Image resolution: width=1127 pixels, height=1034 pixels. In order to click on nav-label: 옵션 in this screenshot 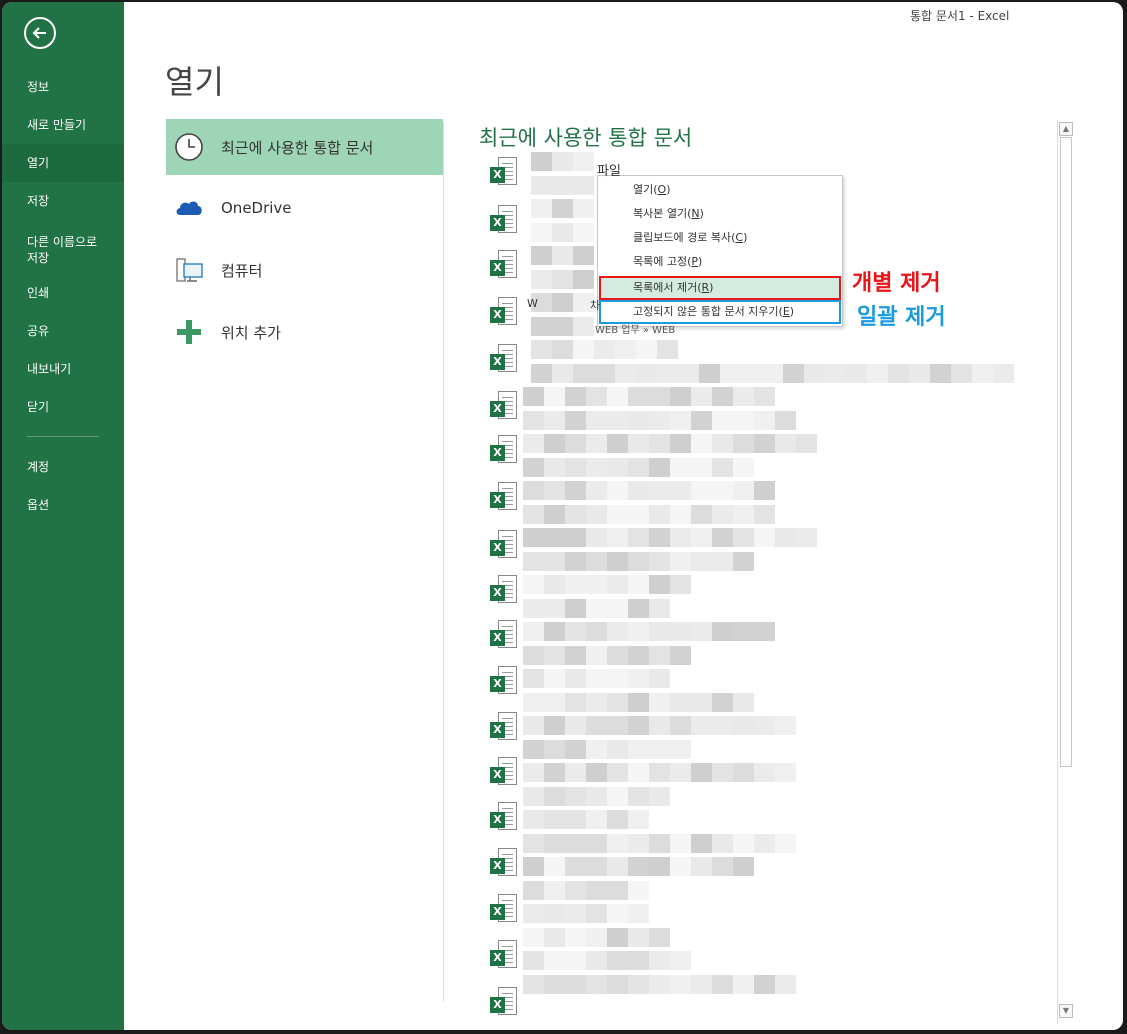, I will do `click(38, 505)`.